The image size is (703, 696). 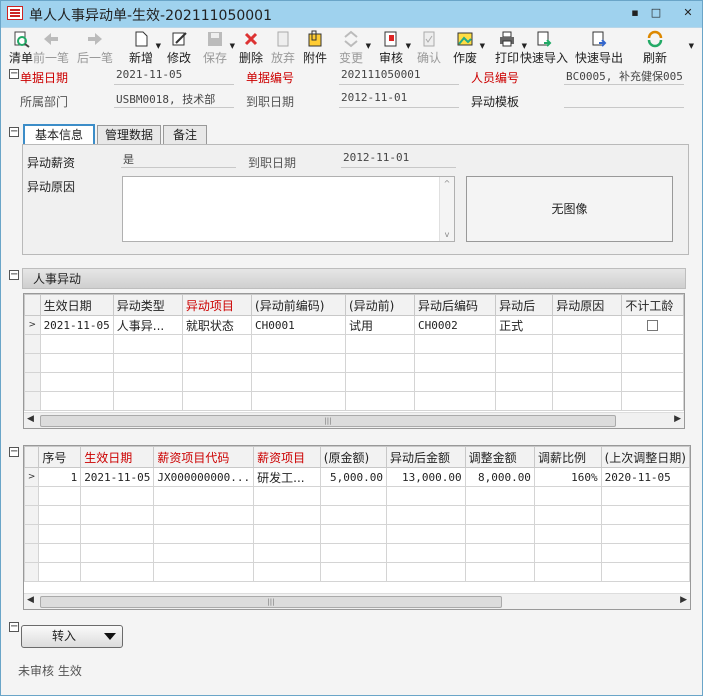 What do you see at coordinates (147, 305) in the screenshot?
I see `hr-col-header: 异动类型` at bounding box center [147, 305].